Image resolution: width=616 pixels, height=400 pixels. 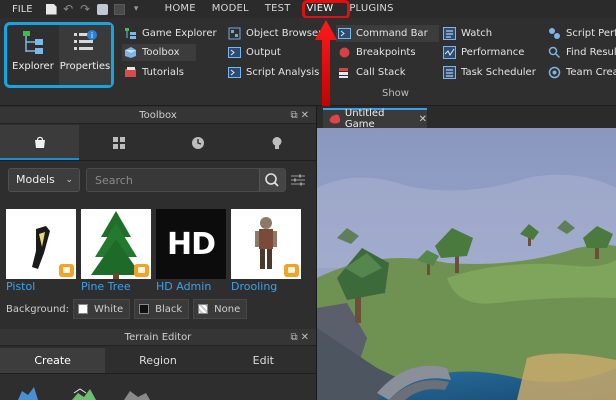 I want to click on grid-icon, so click(x=118, y=142).